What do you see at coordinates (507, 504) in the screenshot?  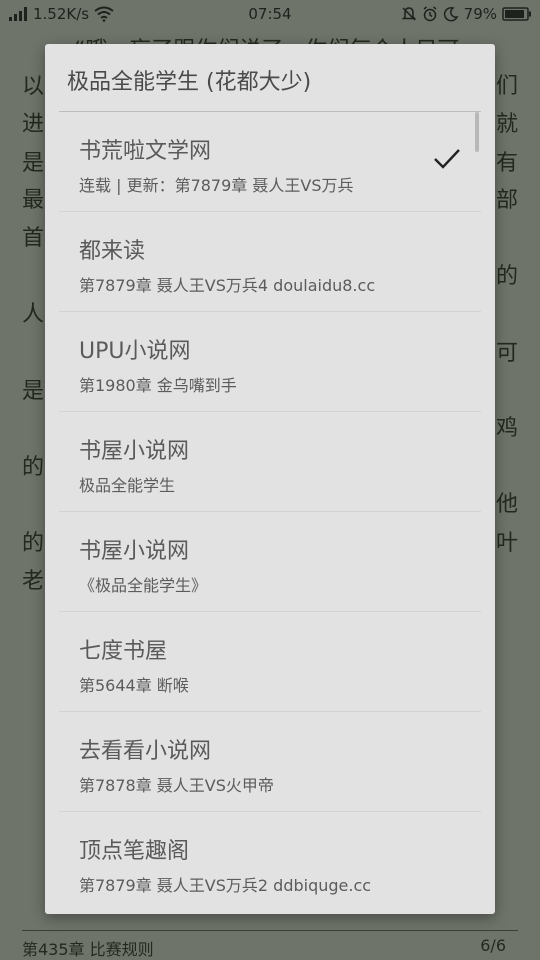 I see `reader-text-line: 他` at bounding box center [507, 504].